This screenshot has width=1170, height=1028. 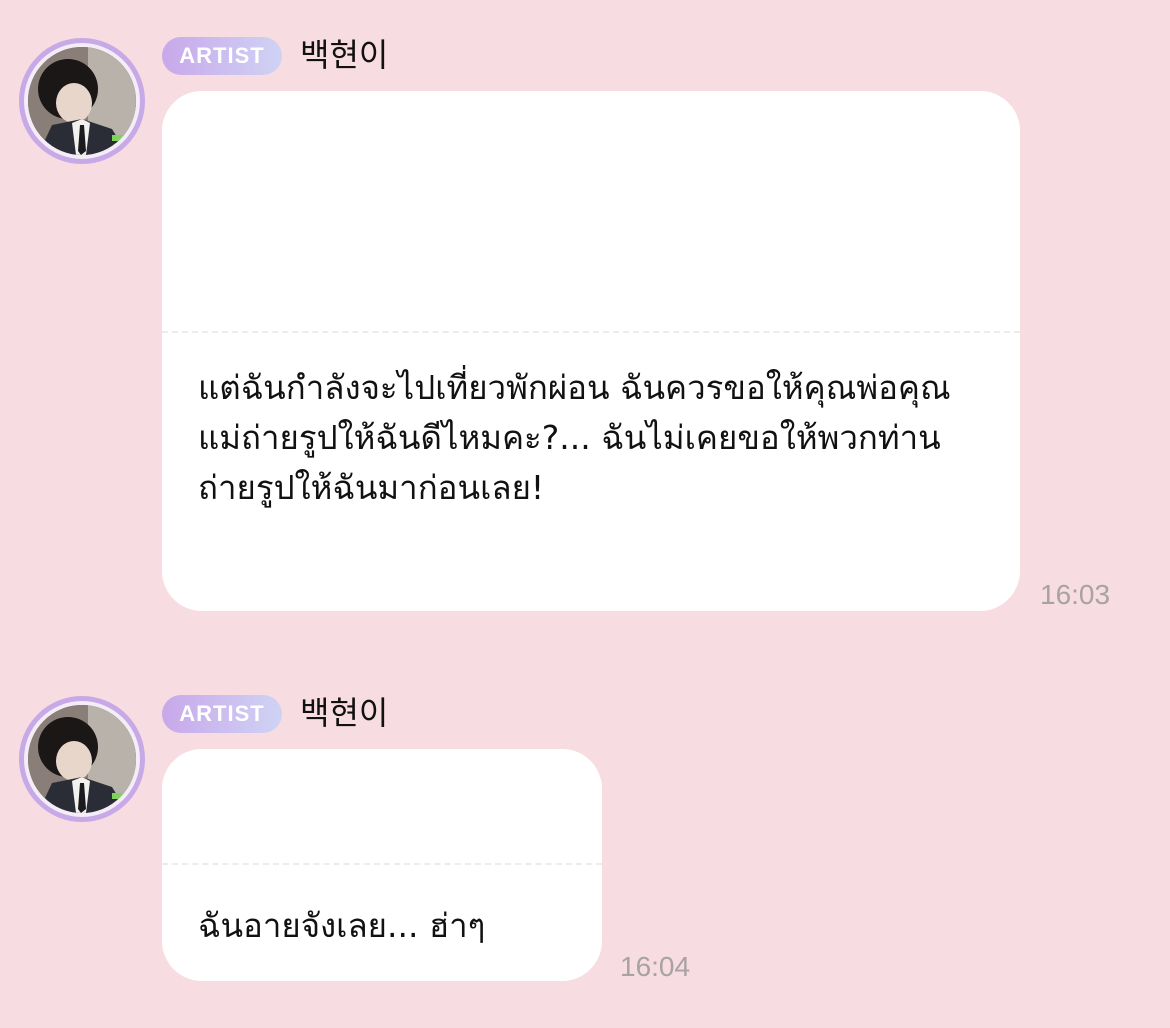 What do you see at coordinates (342, 925) in the screenshot?
I see `message-text: ฉันอายจังเลย... ฮ่าๆ` at bounding box center [342, 925].